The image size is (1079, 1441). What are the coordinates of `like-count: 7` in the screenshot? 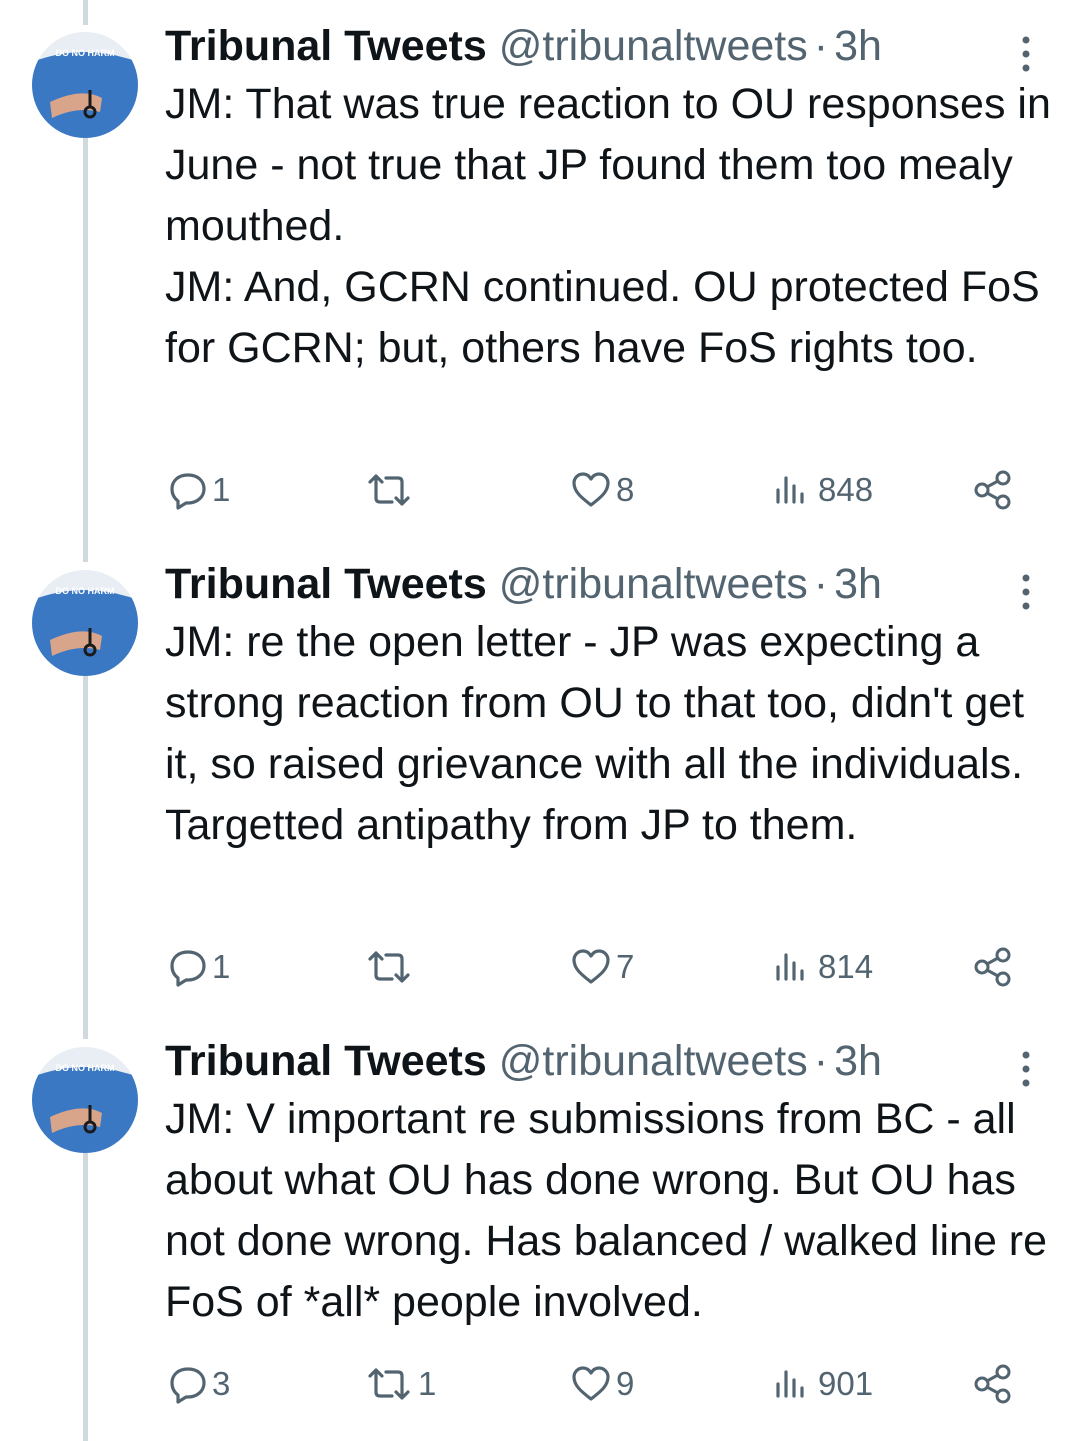 It's located at (625, 966).